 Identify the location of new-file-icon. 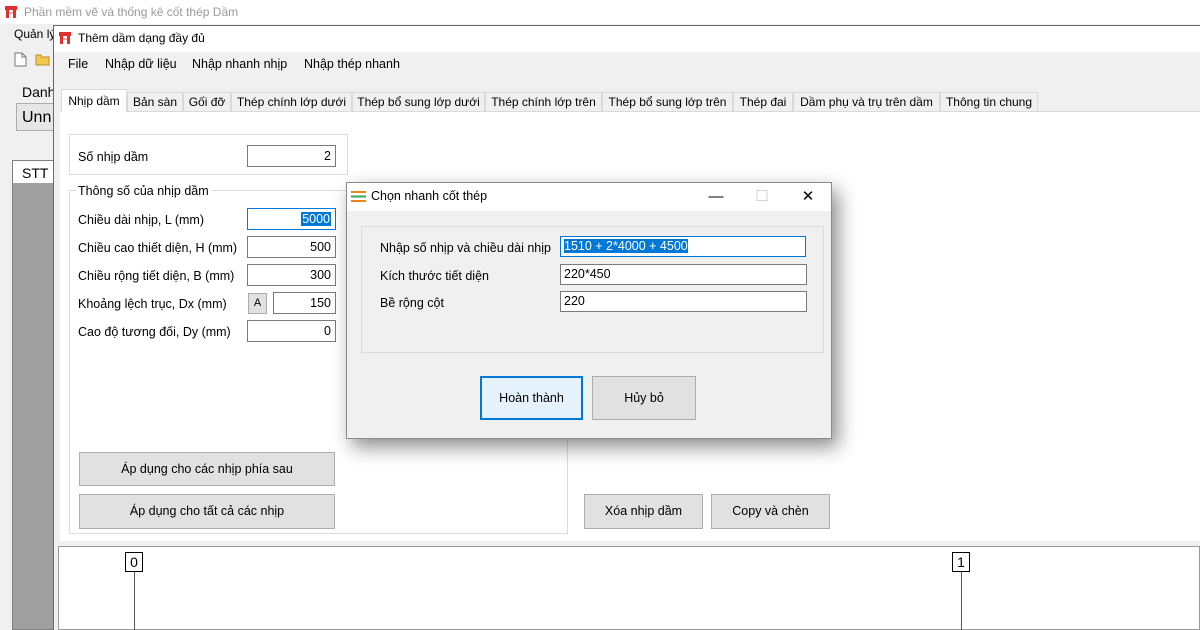
(20, 59).